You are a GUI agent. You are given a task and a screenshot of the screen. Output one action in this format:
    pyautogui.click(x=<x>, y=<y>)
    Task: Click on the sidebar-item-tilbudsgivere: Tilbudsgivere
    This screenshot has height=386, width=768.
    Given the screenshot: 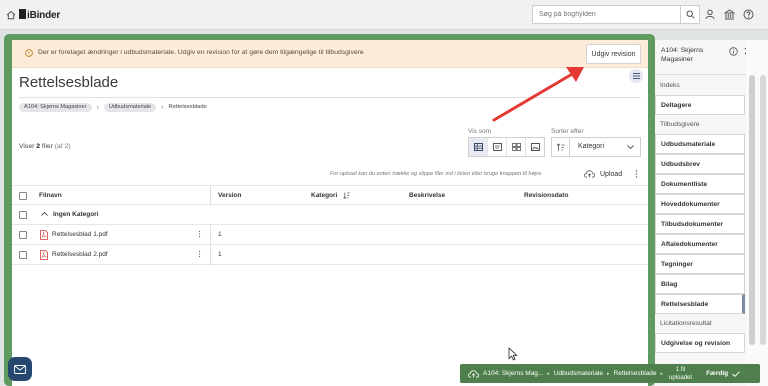 What is the action you would take?
    pyautogui.click(x=700, y=125)
    